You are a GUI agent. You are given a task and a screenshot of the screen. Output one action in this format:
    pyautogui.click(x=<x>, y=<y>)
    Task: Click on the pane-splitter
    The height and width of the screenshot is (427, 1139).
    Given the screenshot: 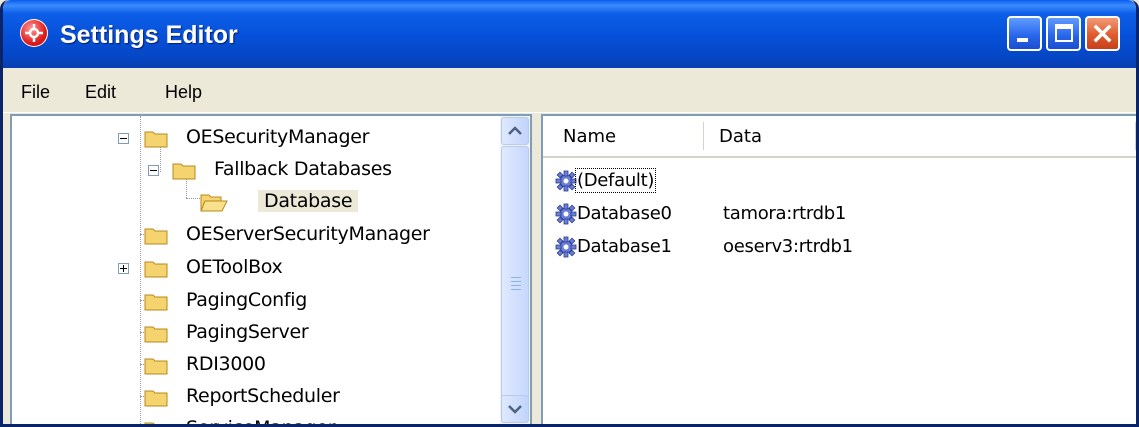 What is the action you would take?
    pyautogui.click(x=536, y=269)
    